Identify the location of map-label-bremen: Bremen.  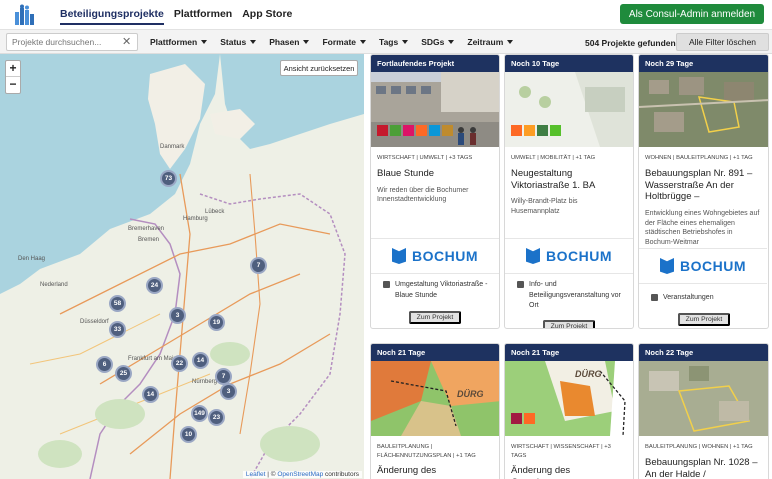
(149, 240).